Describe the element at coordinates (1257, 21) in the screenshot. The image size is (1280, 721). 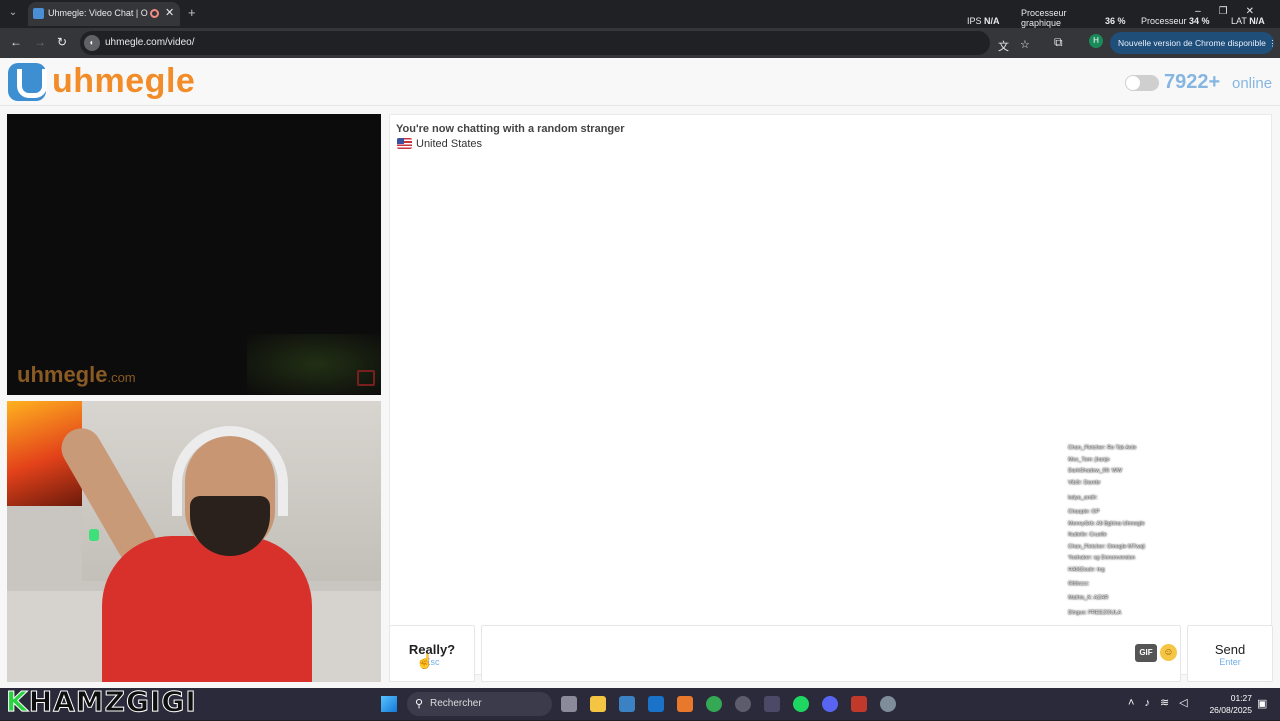
I see `lat-value: N/A` at that location.